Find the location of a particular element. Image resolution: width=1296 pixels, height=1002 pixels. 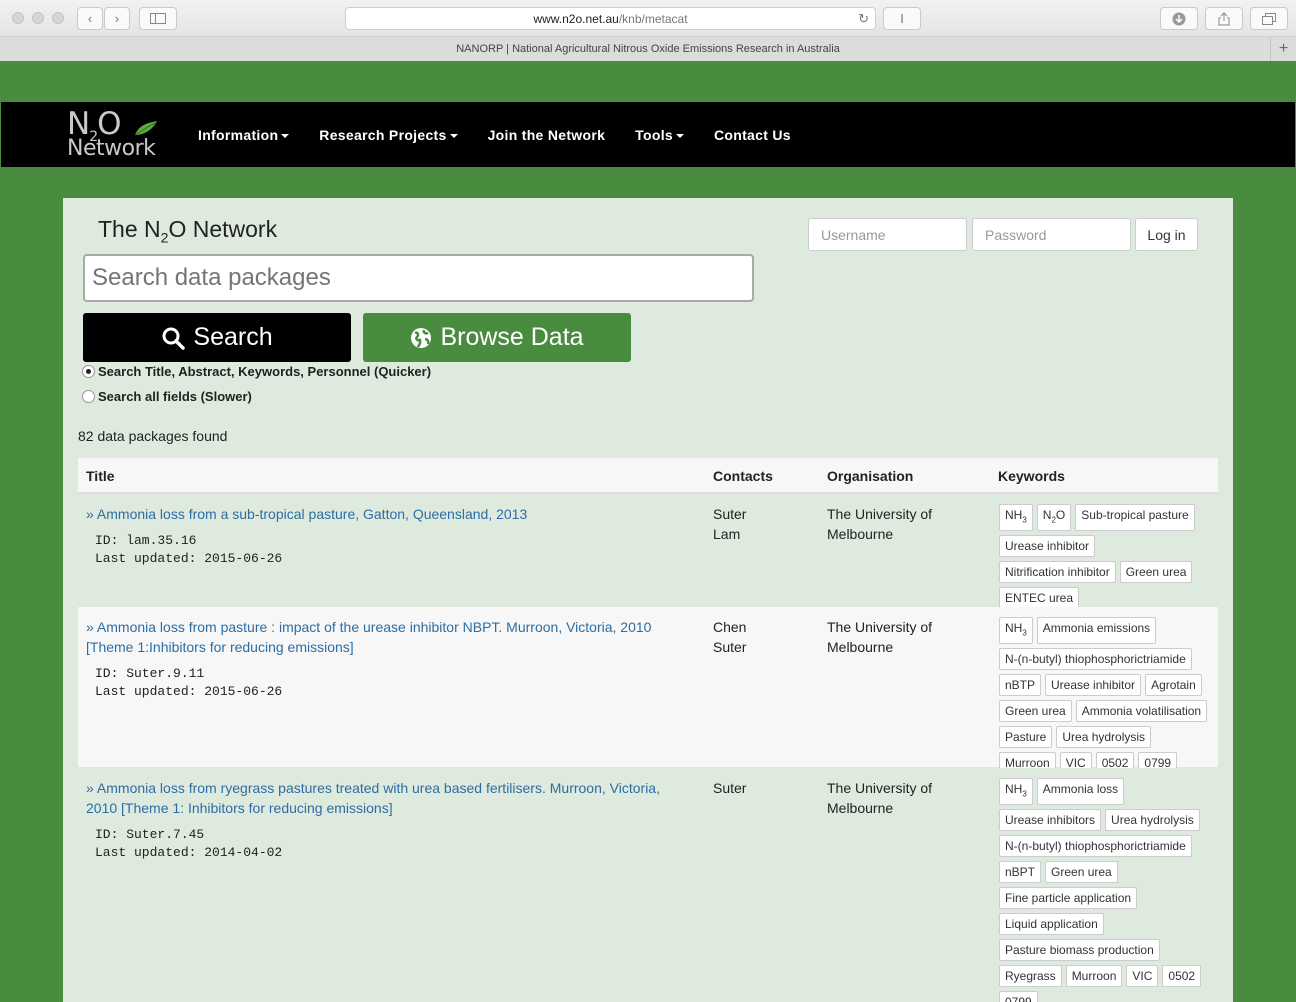

keyword-tag: Ammonia loss is located at coordinates (1080, 792).